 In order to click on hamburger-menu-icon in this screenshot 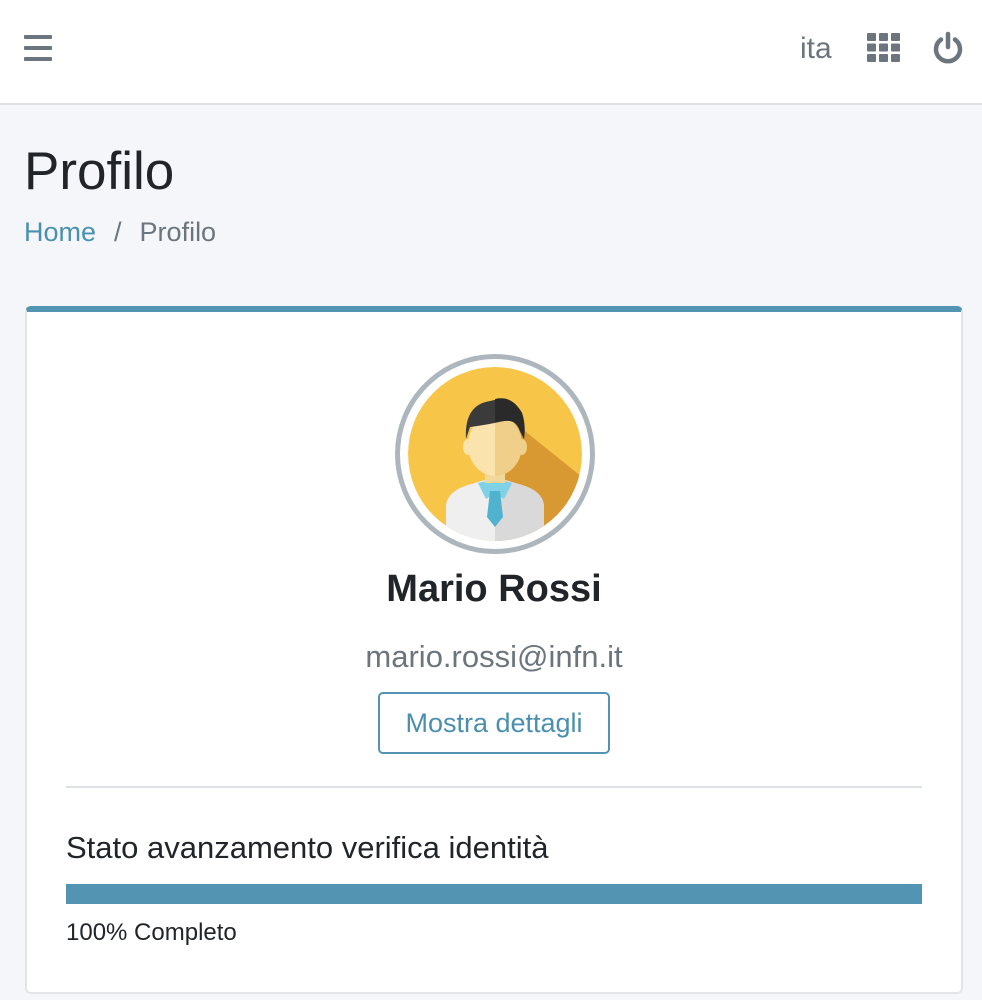, I will do `click(38, 48)`.